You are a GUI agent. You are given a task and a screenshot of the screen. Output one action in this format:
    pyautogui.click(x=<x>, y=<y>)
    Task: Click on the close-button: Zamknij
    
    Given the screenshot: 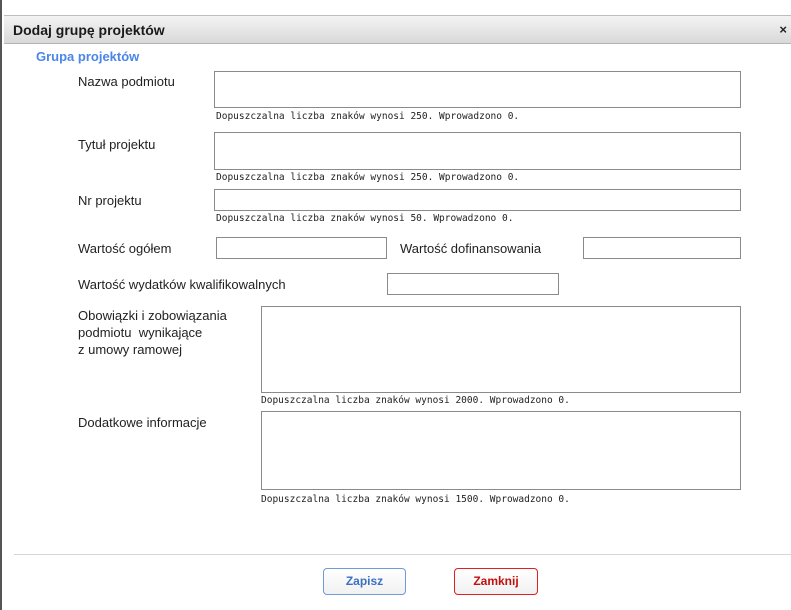 What is the action you would take?
    pyautogui.click(x=496, y=581)
    